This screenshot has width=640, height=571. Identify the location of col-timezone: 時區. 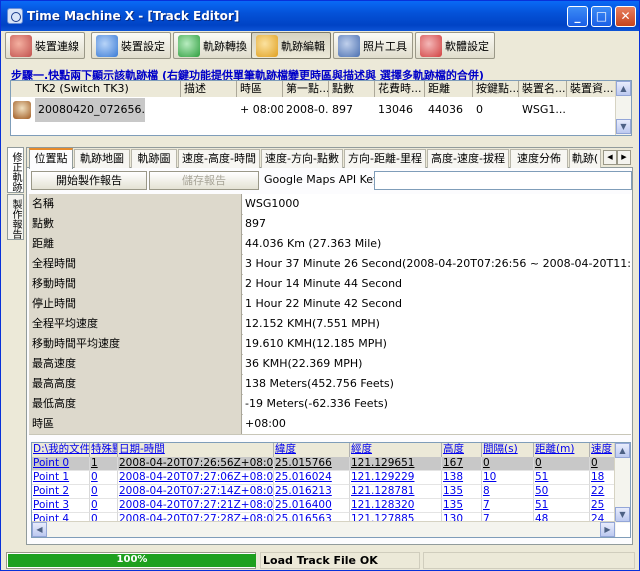
(260, 89).